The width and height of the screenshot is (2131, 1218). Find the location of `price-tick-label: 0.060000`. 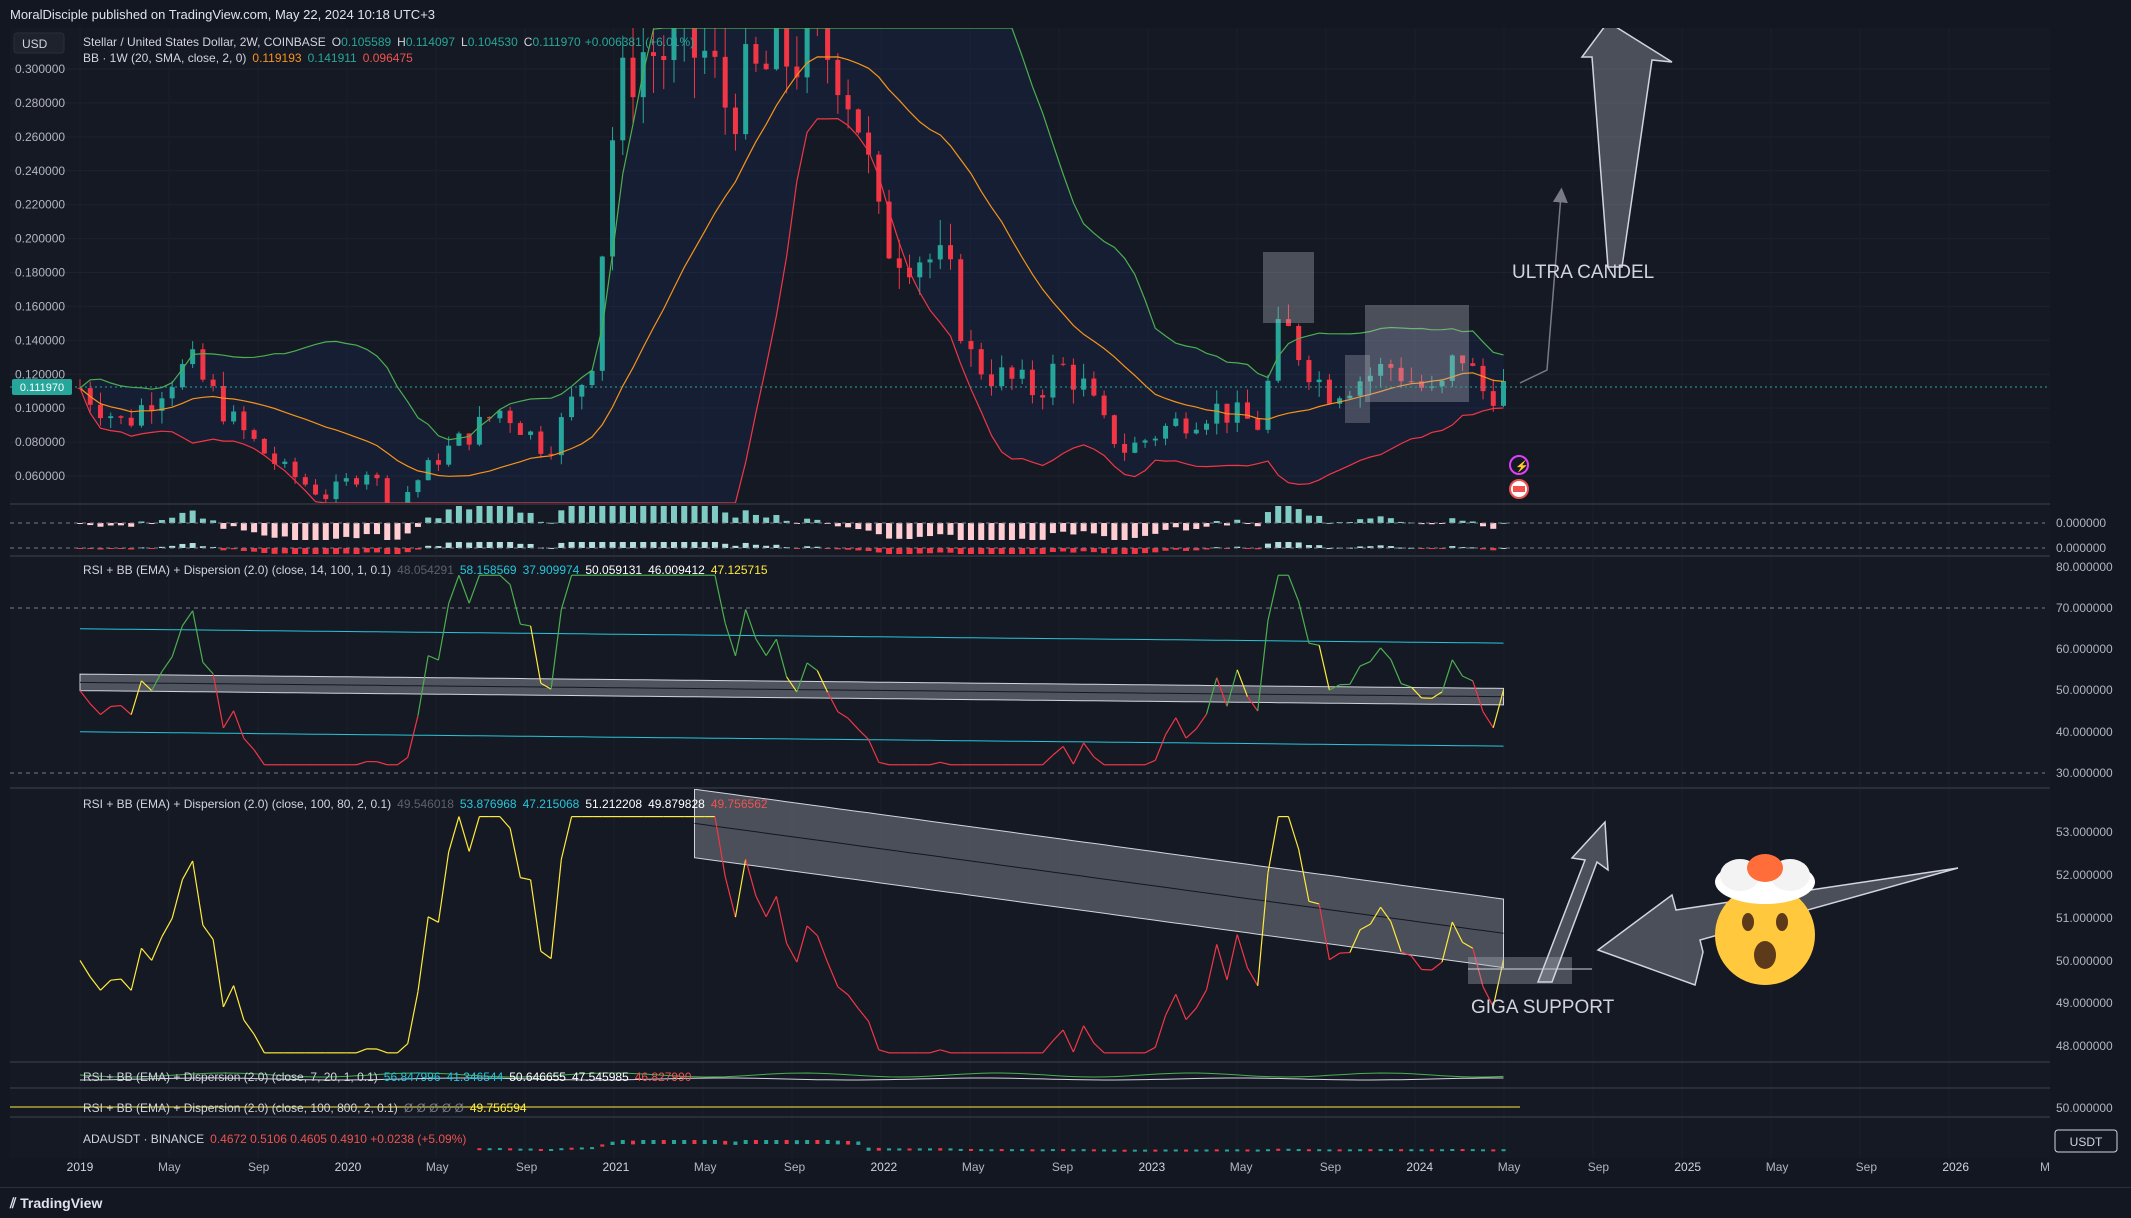

price-tick-label: 0.060000 is located at coordinates (40, 476).